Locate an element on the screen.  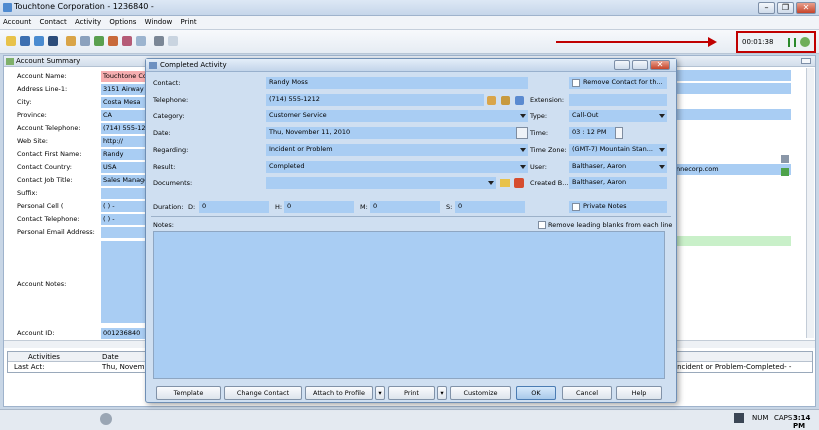
result-select: Completed is located at coordinates (397, 167).